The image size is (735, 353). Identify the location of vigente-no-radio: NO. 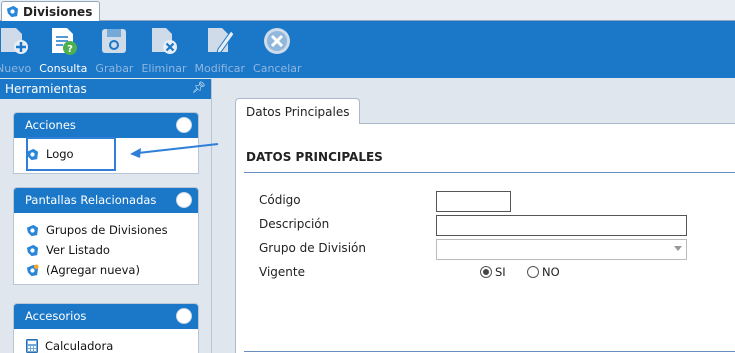
(543, 272).